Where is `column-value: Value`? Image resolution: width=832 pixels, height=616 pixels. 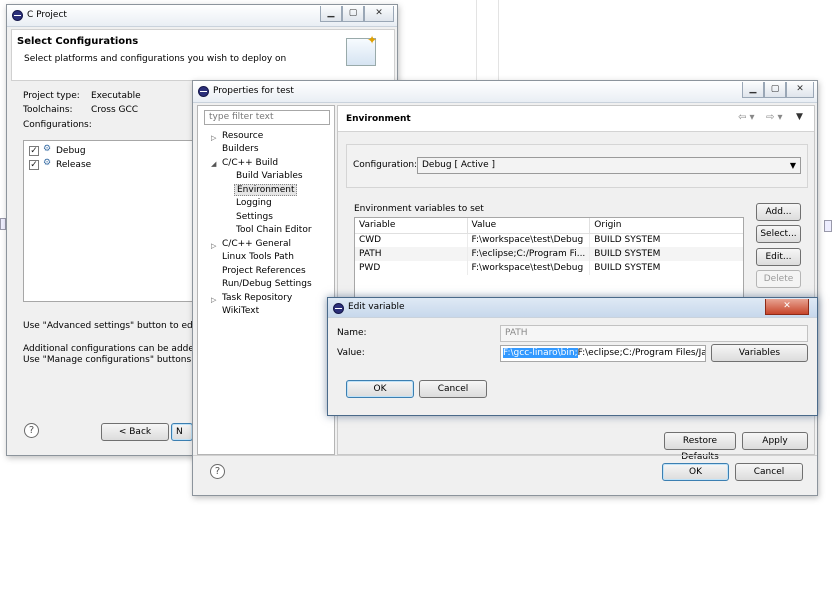 column-value: Value is located at coordinates (529, 226).